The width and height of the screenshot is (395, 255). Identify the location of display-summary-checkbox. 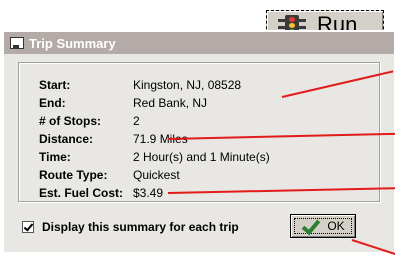
(28, 227).